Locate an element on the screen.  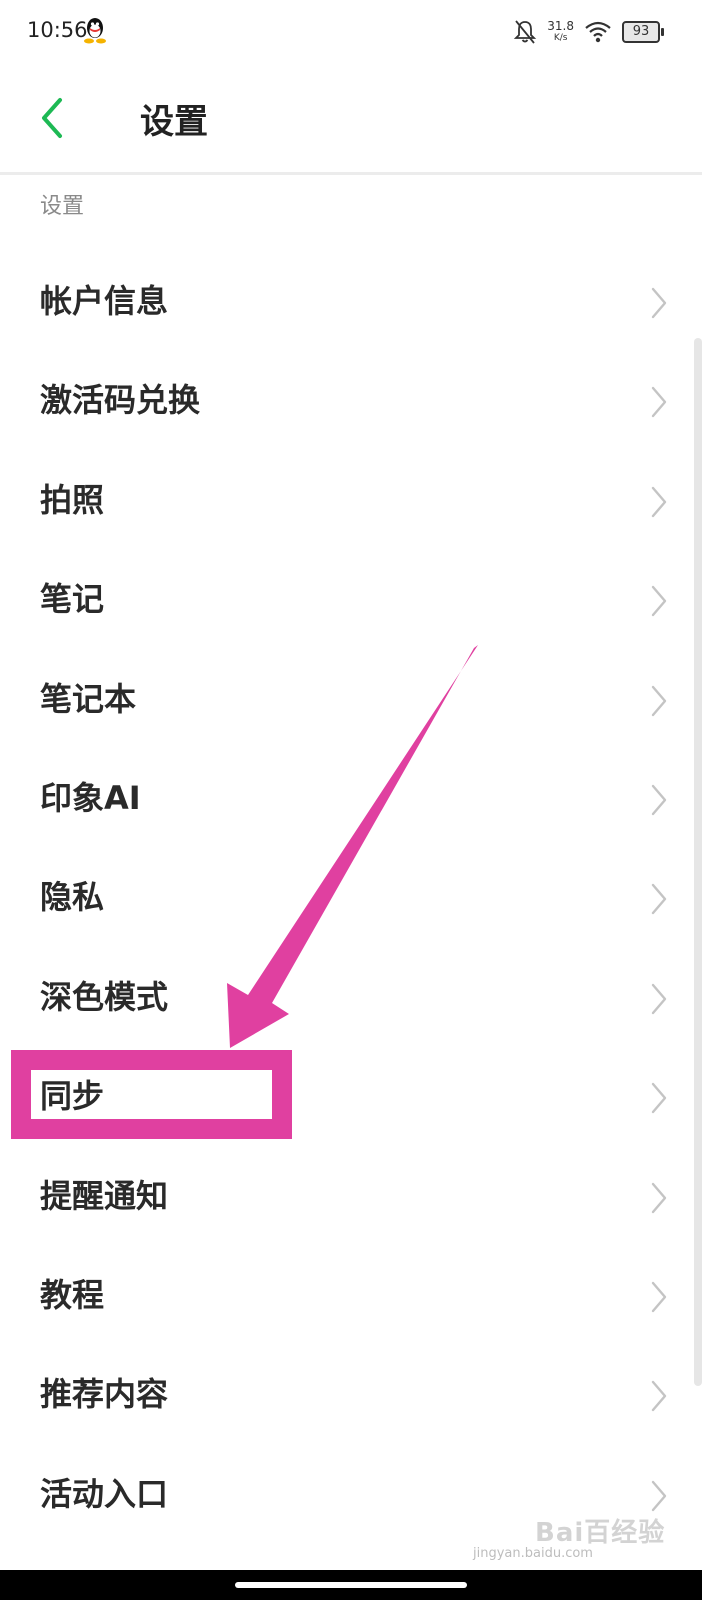
settings-item-camera: 拍照 is located at coordinates (351, 500).